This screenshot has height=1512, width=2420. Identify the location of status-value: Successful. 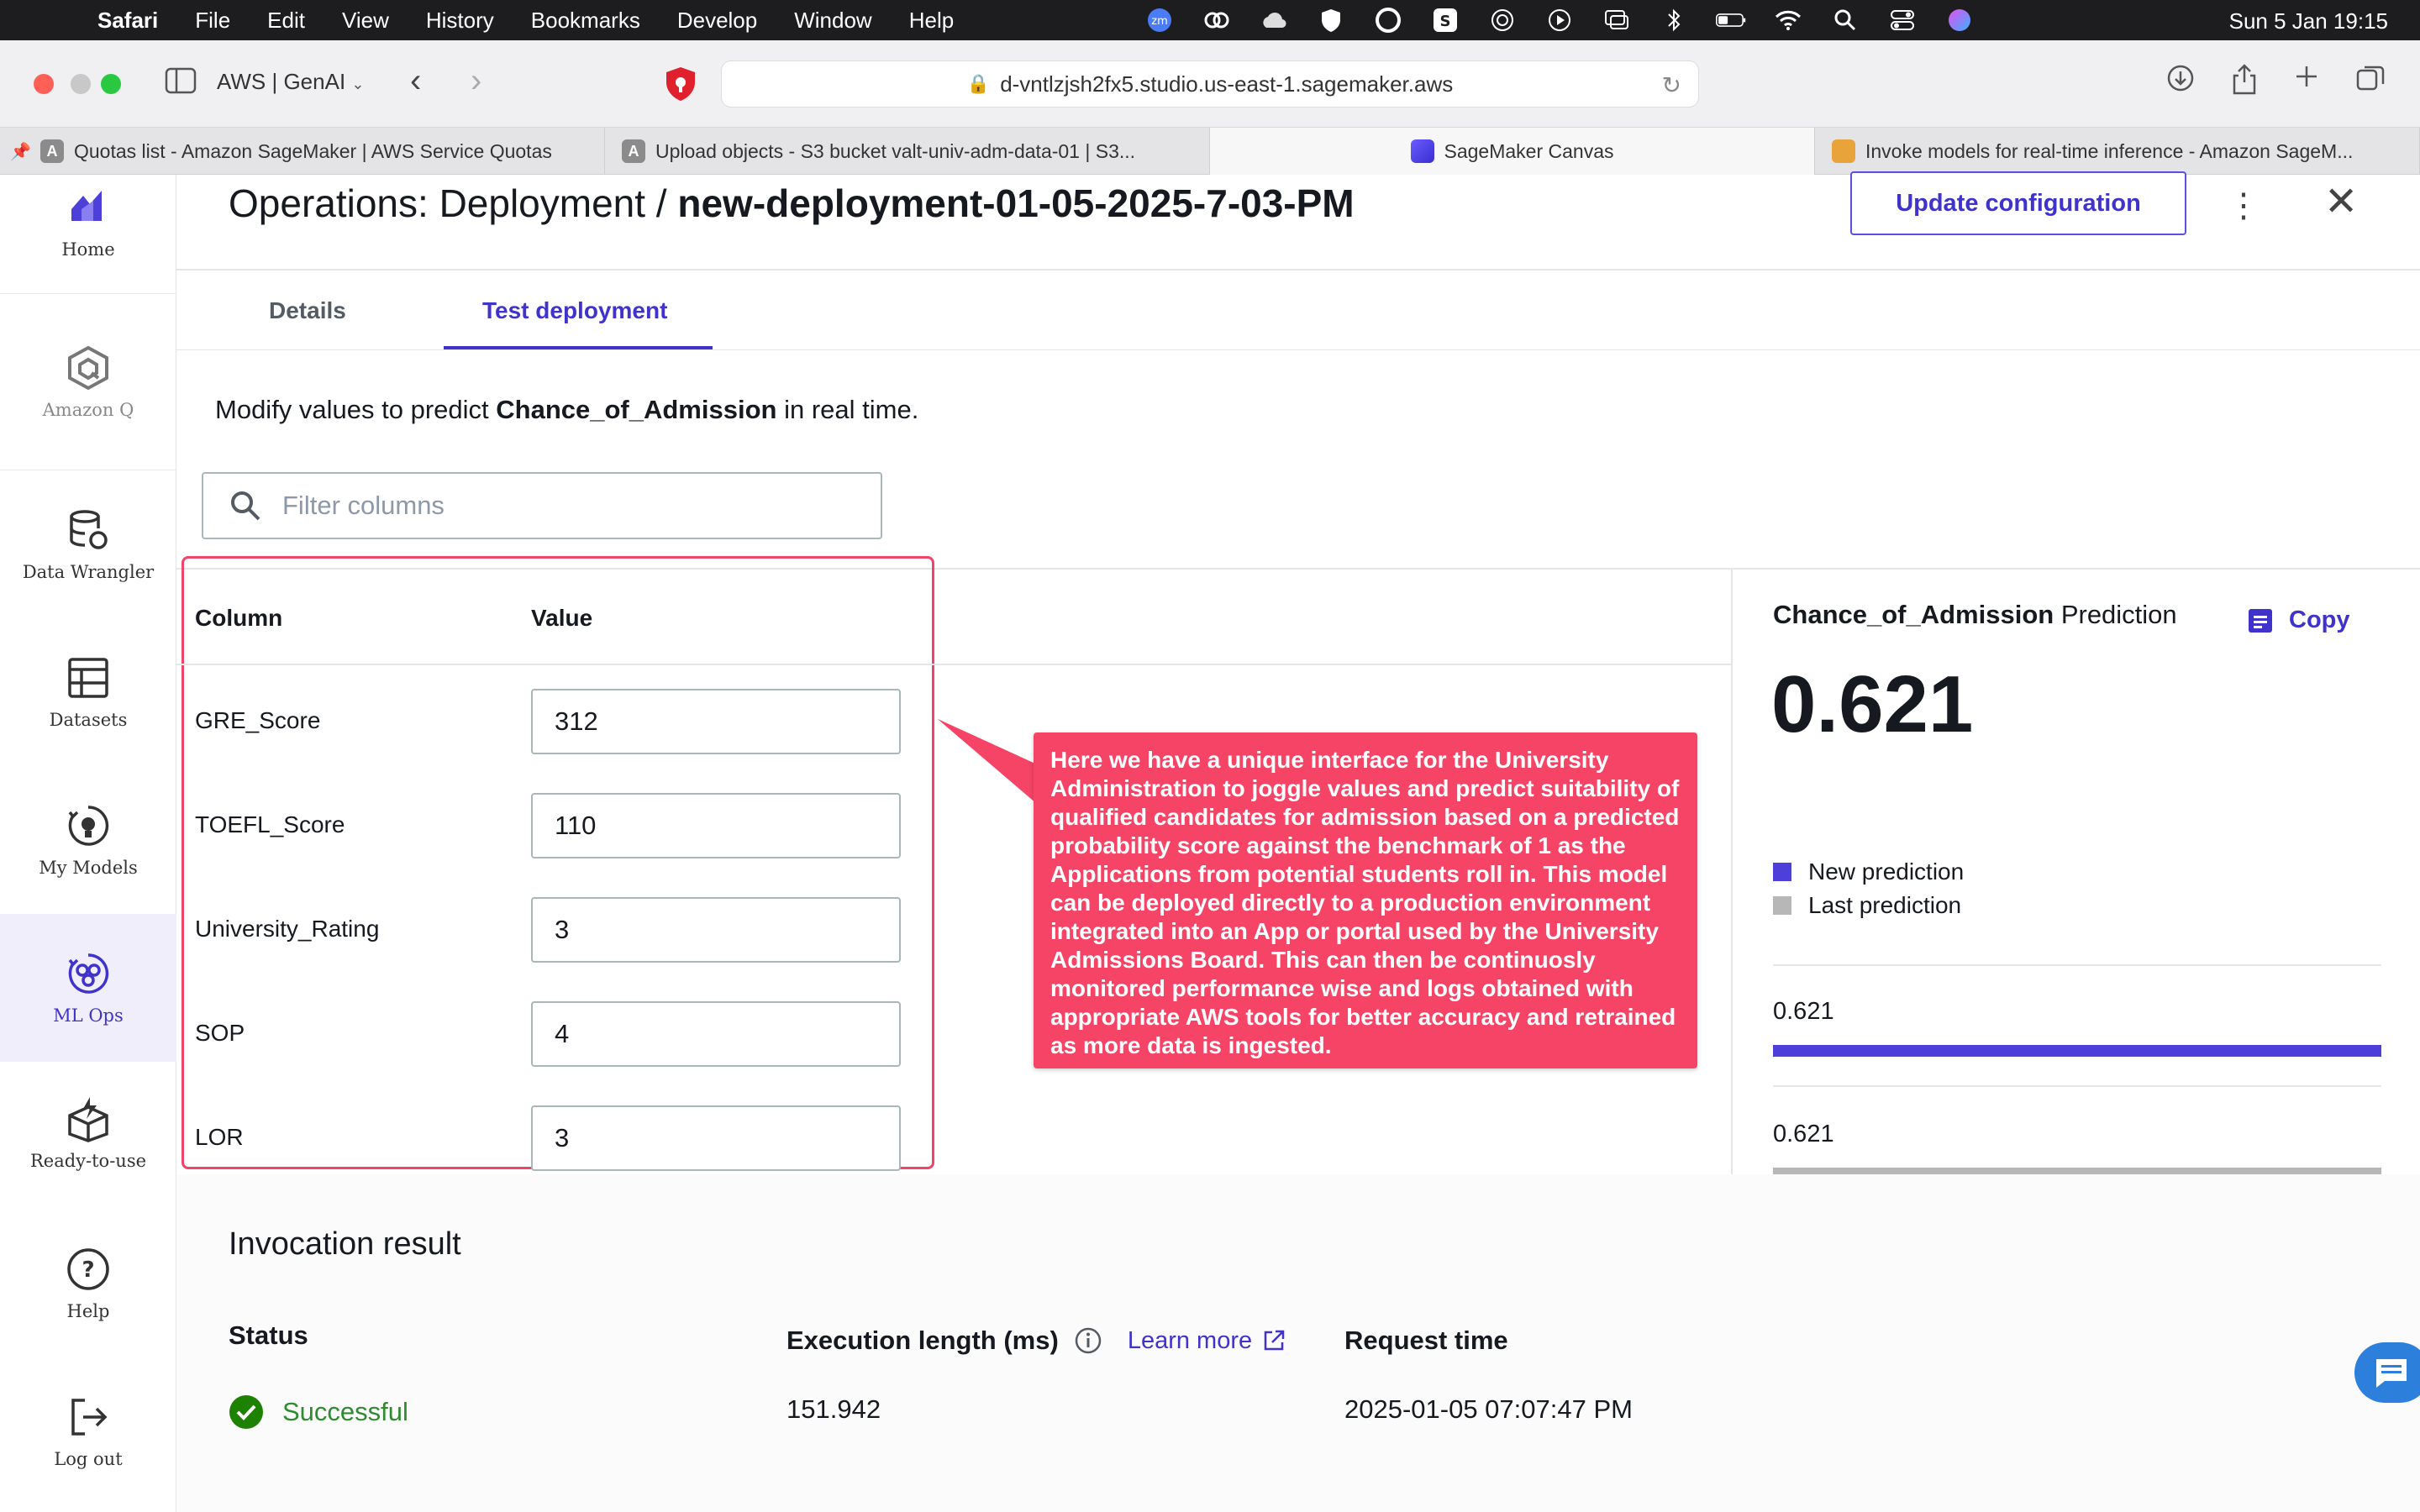
(318, 1412).